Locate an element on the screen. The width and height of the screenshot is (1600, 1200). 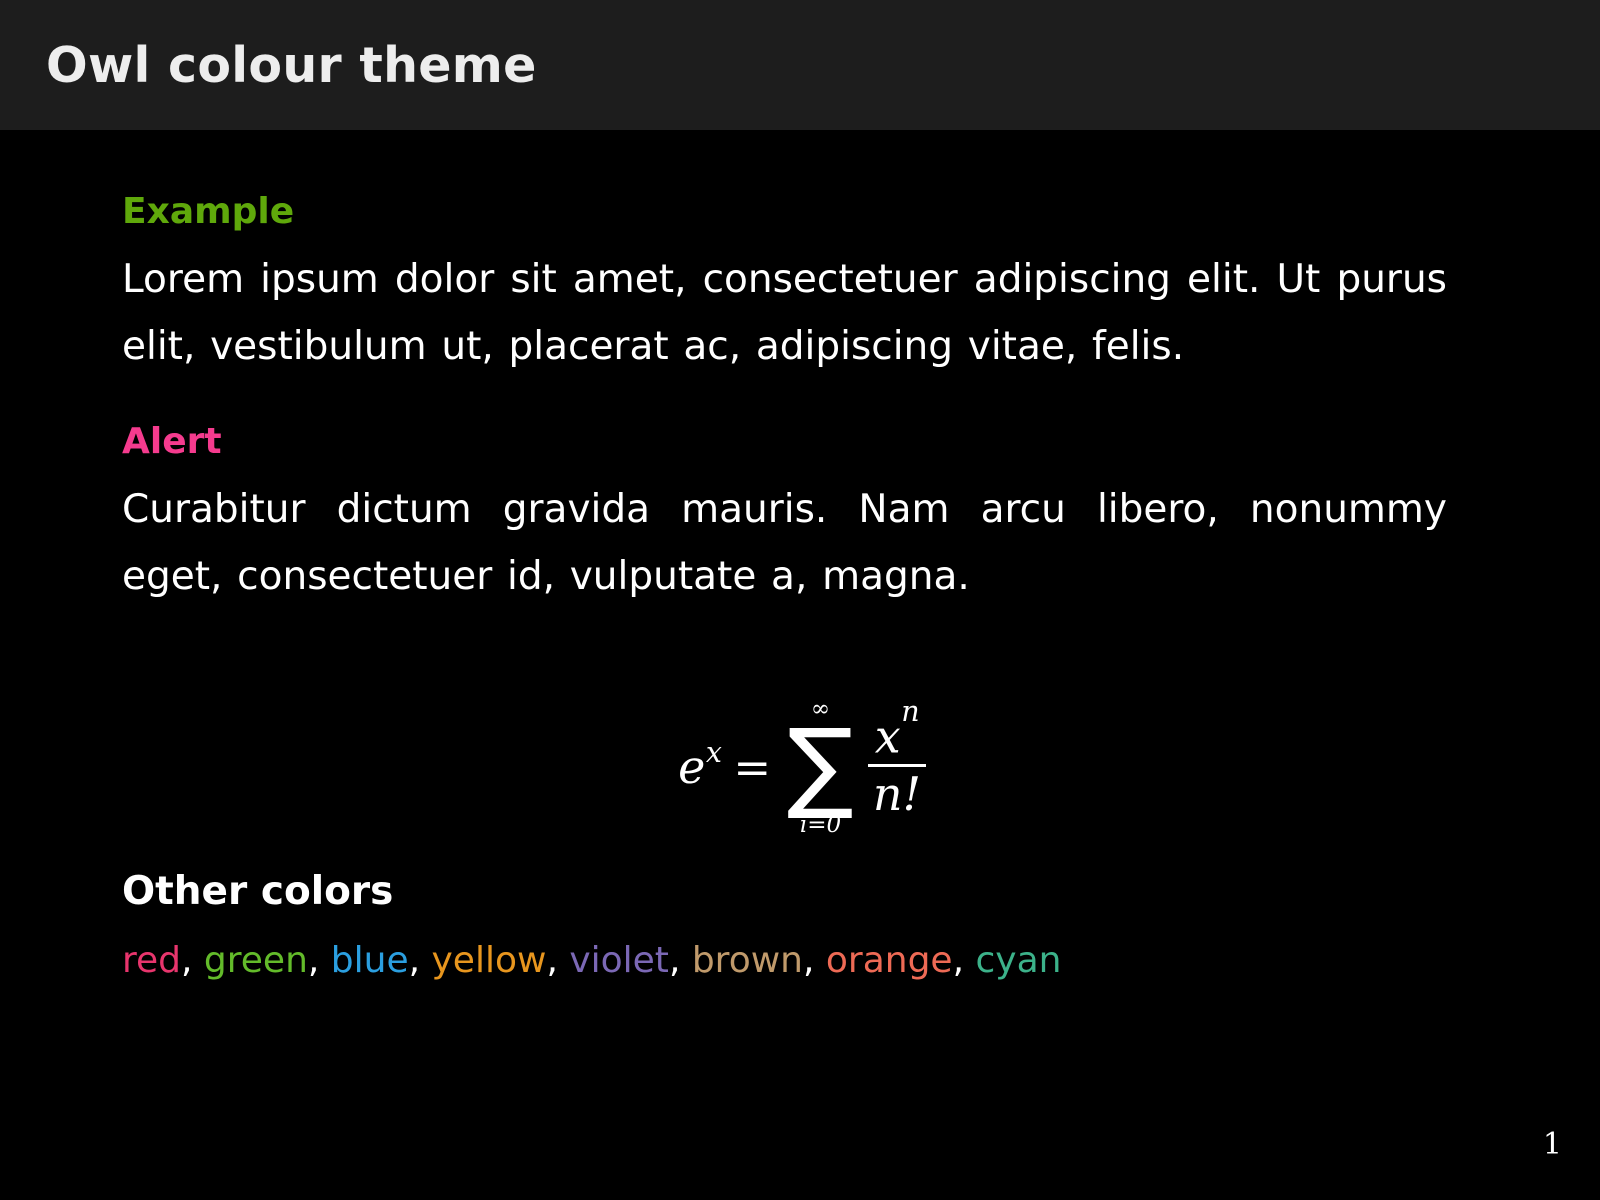
formula-equals: = is located at coordinates (752, 767).